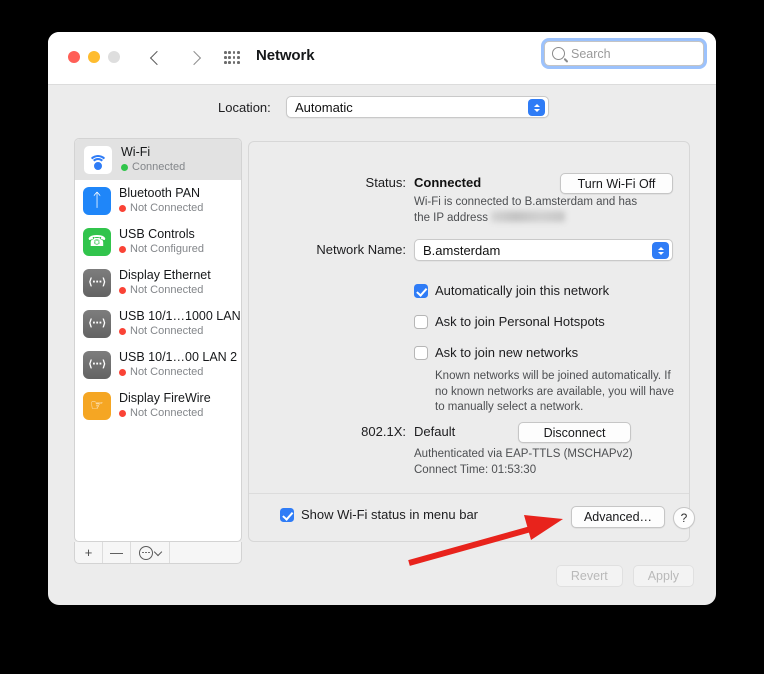 The height and width of the screenshot is (674, 764). Describe the element at coordinates (97, 405) in the screenshot. I see `firewire-icon: ☞` at that location.